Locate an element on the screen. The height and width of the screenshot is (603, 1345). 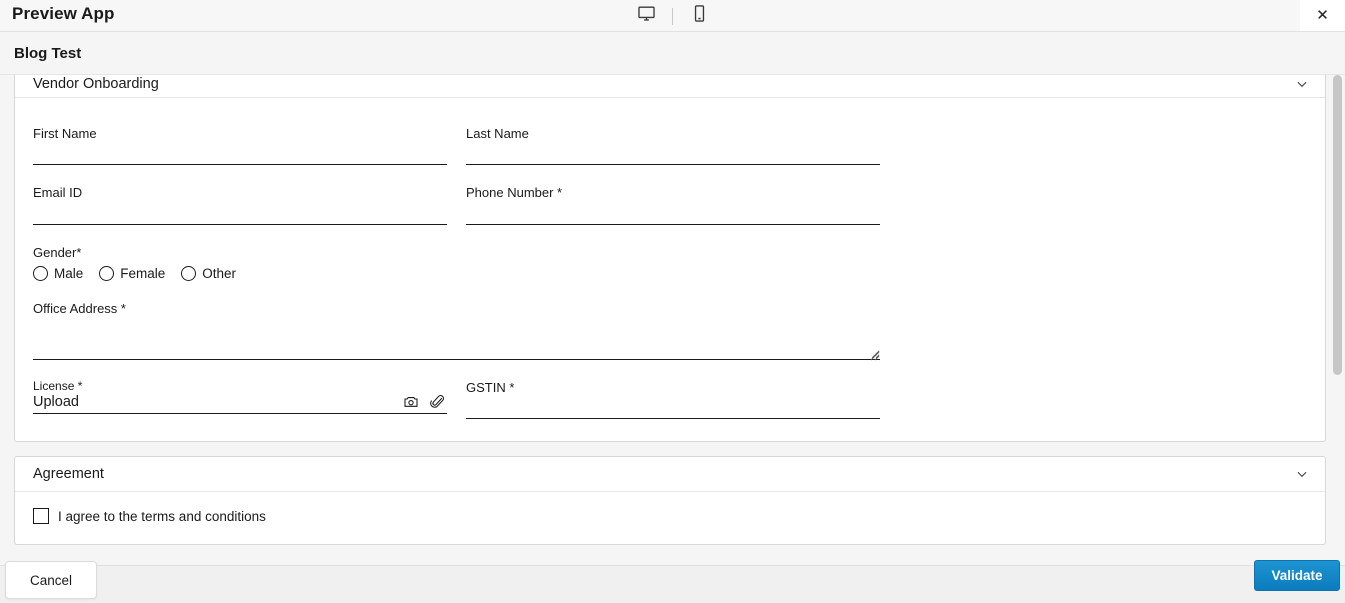
vendor-onboarding-title: Vendor Onboarding is located at coordinates (96, 83).